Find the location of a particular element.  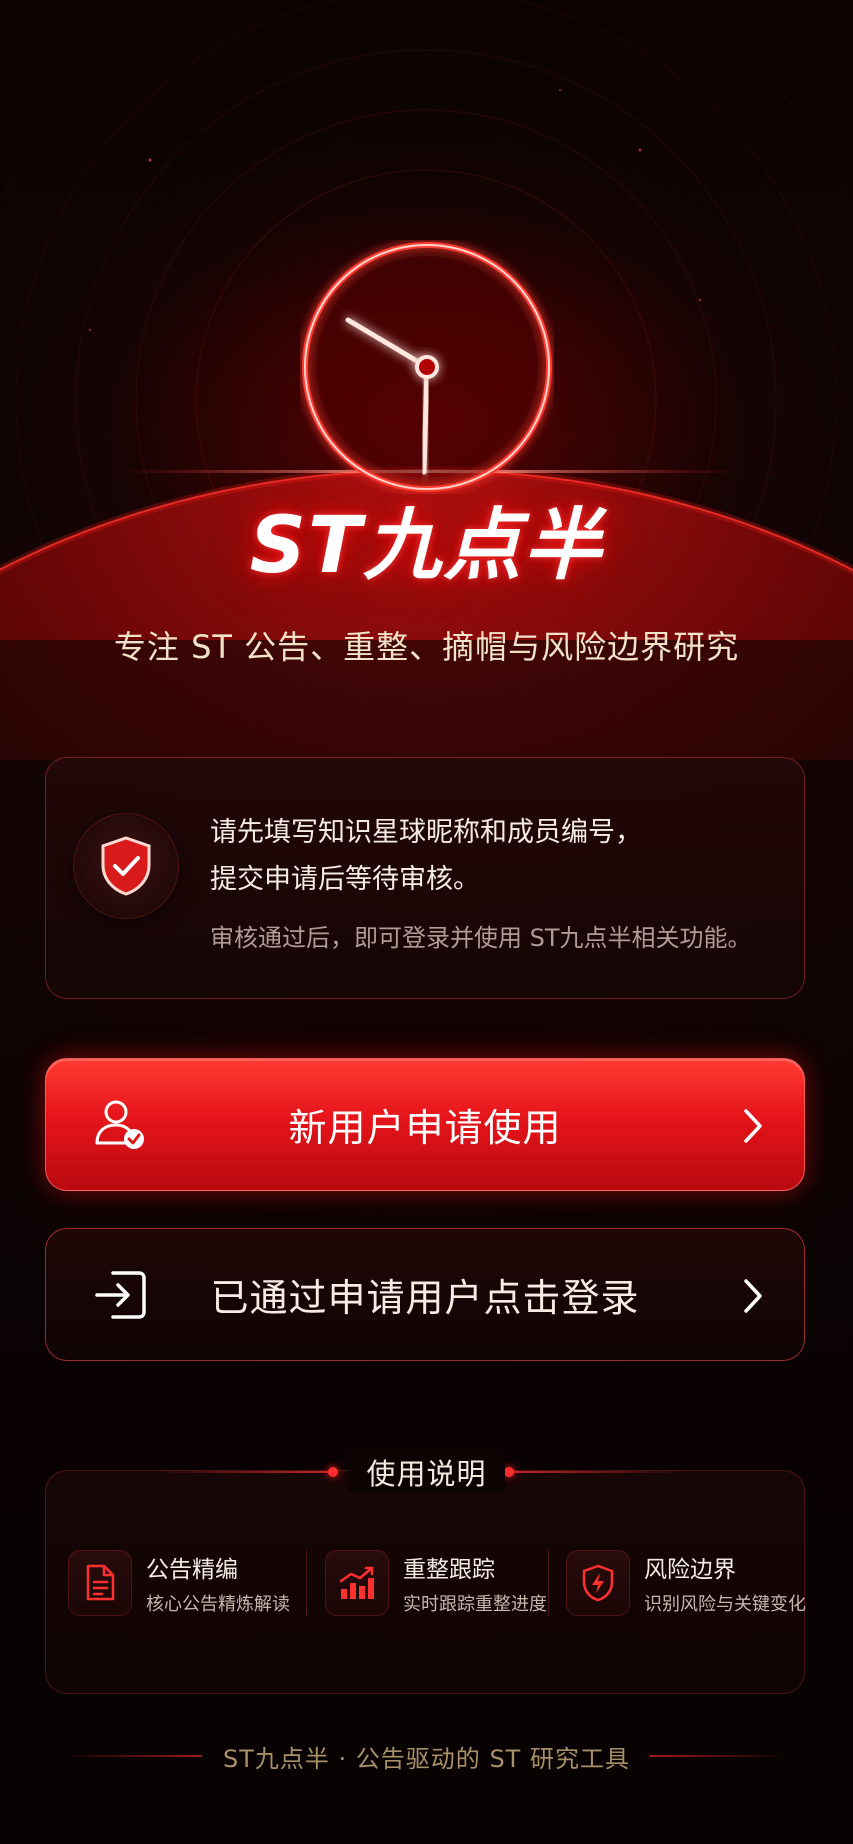

apply-button: 新用户申请使用 is located at coordinates (425, 1124).